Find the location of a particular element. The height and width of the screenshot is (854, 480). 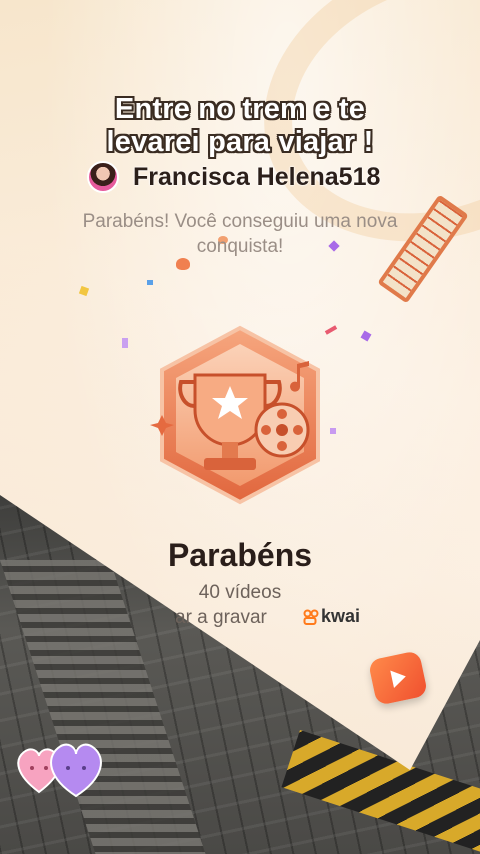

video-caption-line-1: Entre no trem e te is located at coordinates (240, 109).